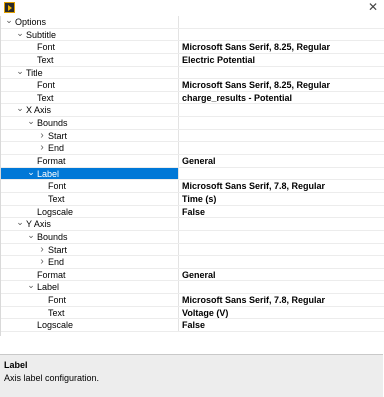  I want to click on app-icon, so click(9, 7).